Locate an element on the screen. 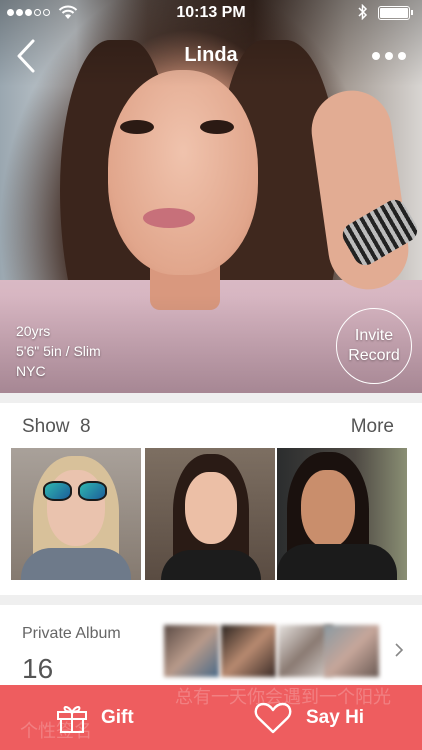 Image resolution: width=422 pixels, height=750 pixels. more-menu-button is located at coordinates (391, 56).